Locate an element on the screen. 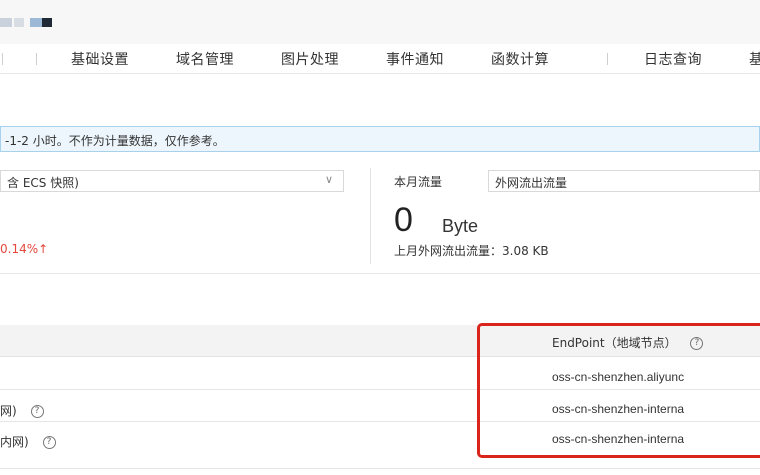 The width and height of the screenshot is (760, 475). endpoint-value: oss-cn-shenzhen.aliyunc is located at coordinates (618, 377).